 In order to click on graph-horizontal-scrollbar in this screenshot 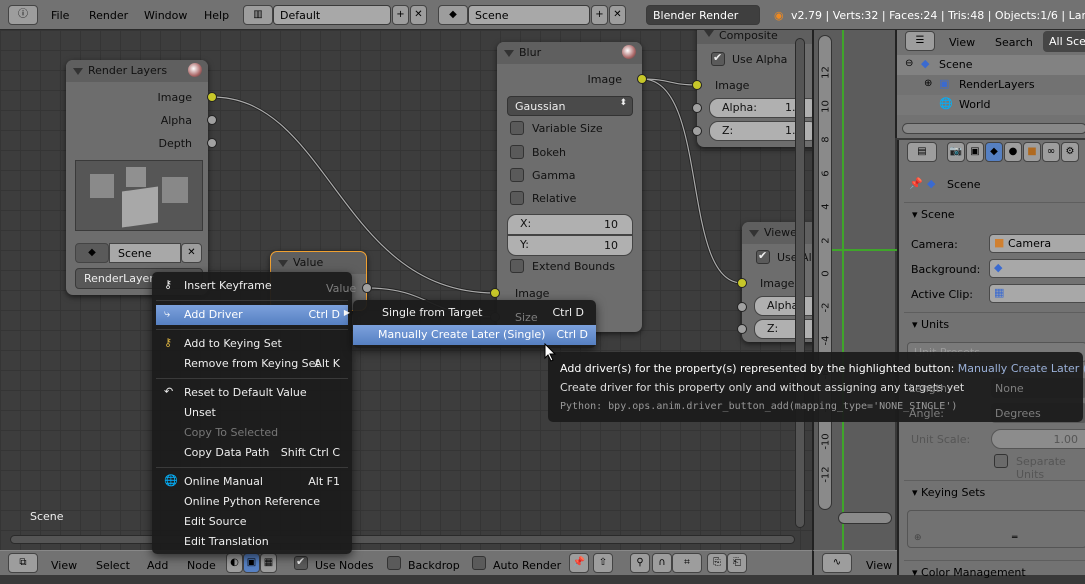, I will do `click(865, 518)`.